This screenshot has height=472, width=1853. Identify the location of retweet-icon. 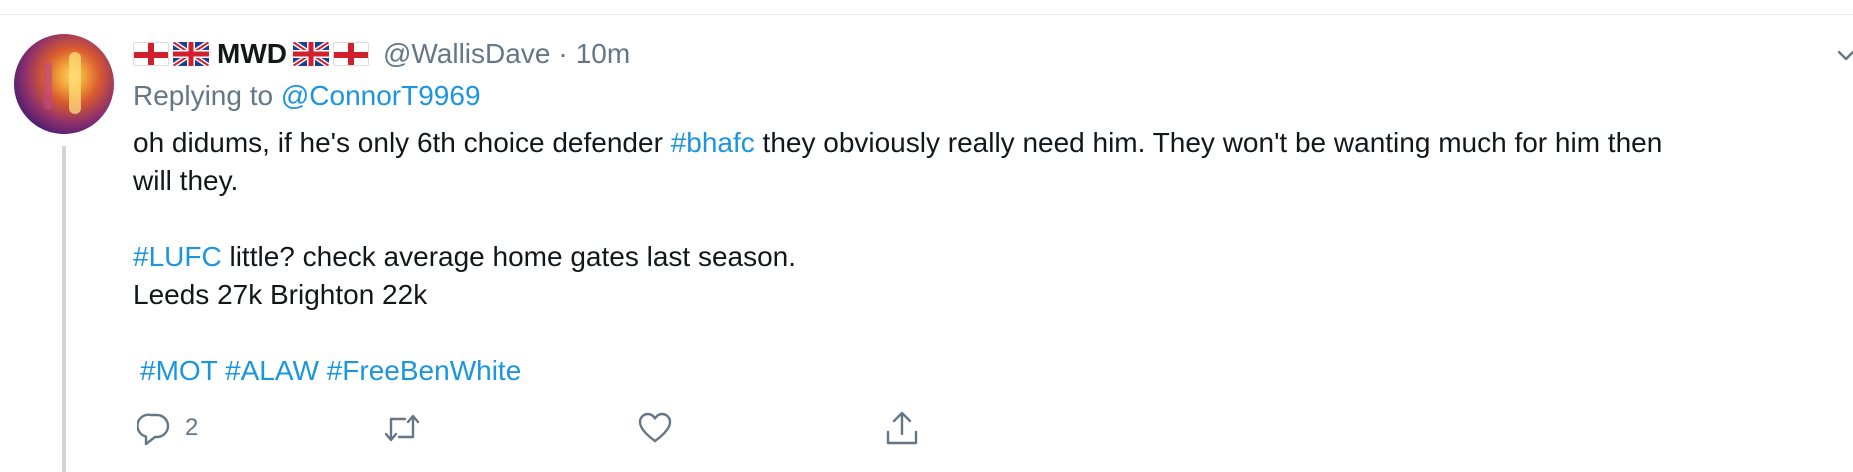
(402, 428).